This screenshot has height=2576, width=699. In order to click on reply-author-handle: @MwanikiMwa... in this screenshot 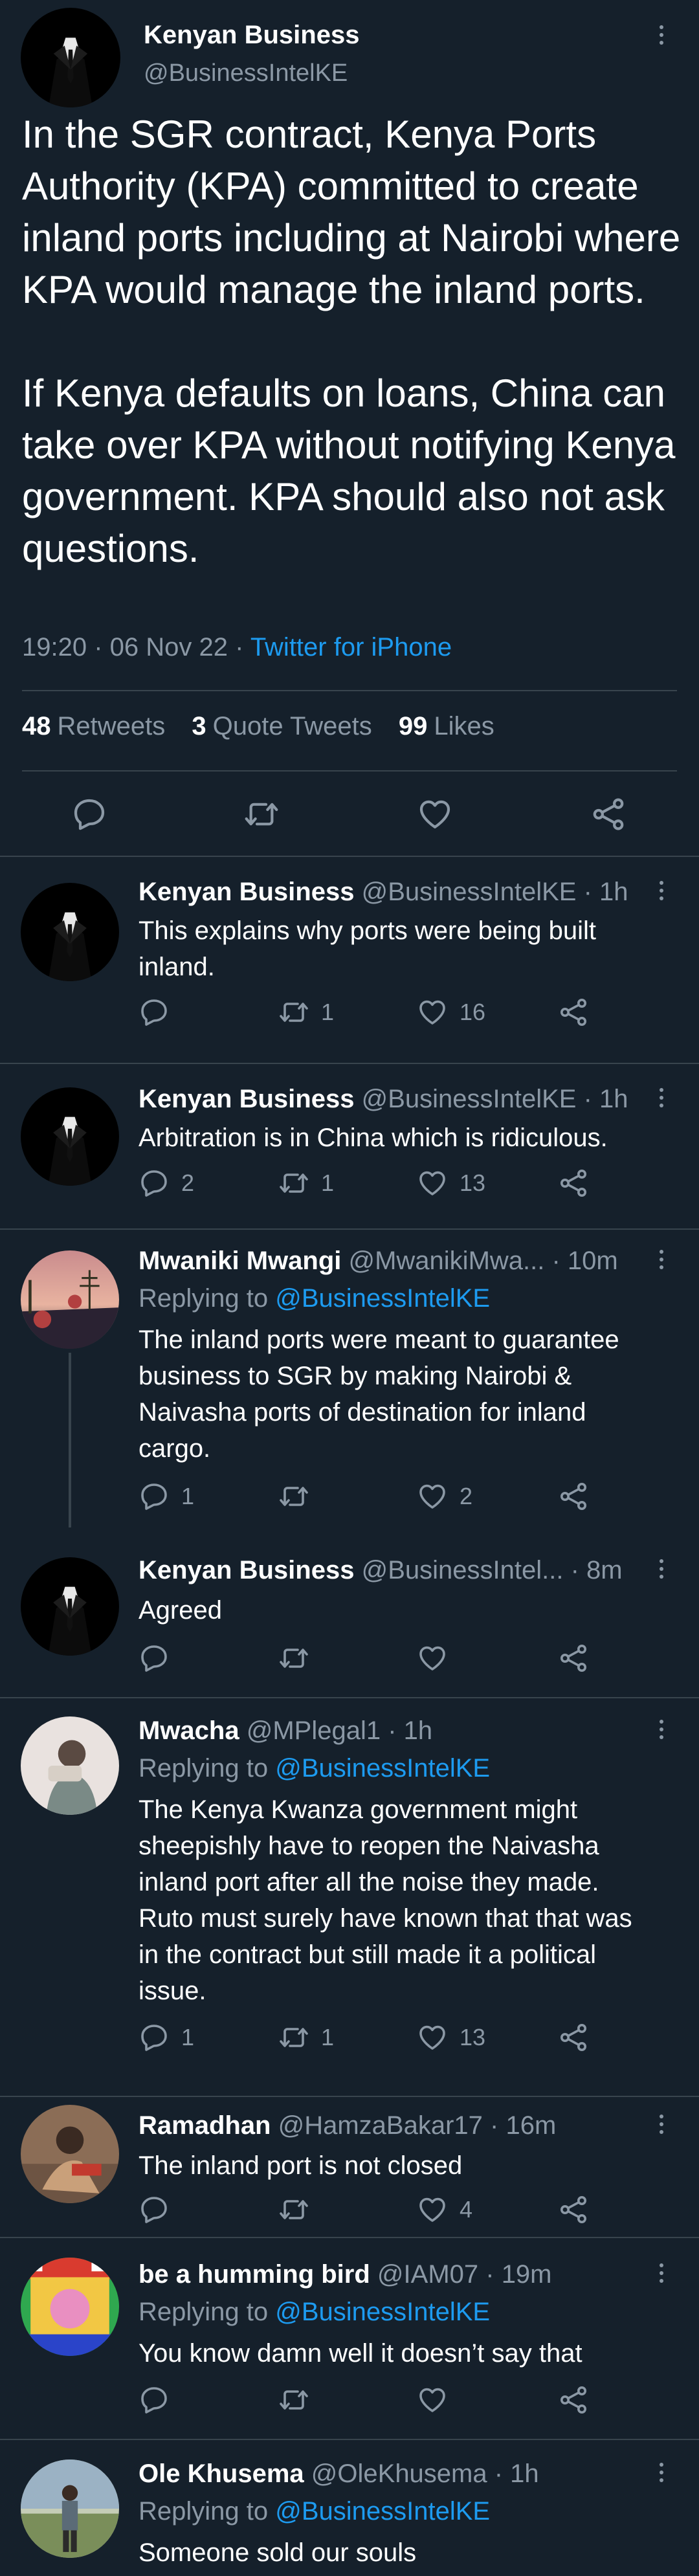, I will do `click(446, 1261)`.